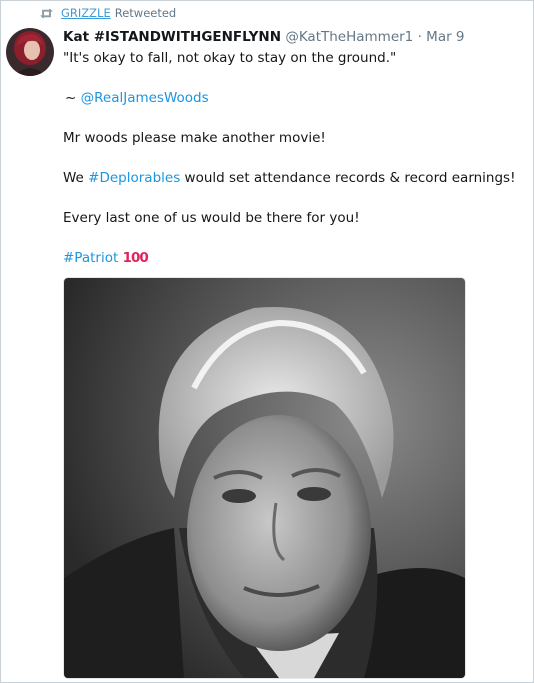 The height and width of the screenshot is (683, 534). I want to click on attribution-prefix: ~, so click(73, 98).